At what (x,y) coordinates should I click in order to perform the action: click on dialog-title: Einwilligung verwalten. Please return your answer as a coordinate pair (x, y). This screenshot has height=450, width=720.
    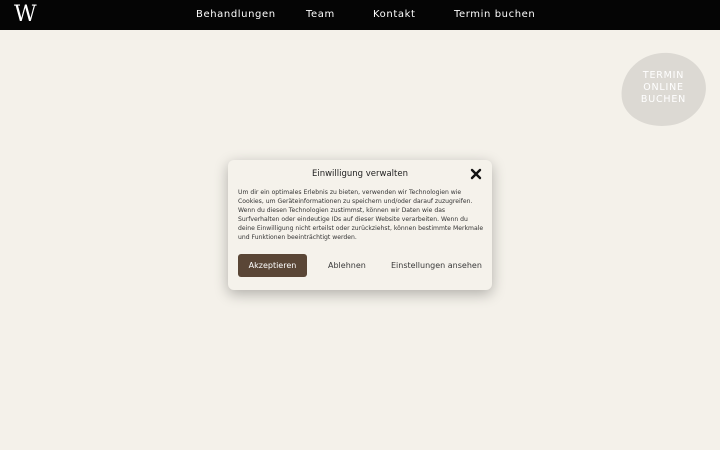
    Looking at the image, I should click on (359, 174).